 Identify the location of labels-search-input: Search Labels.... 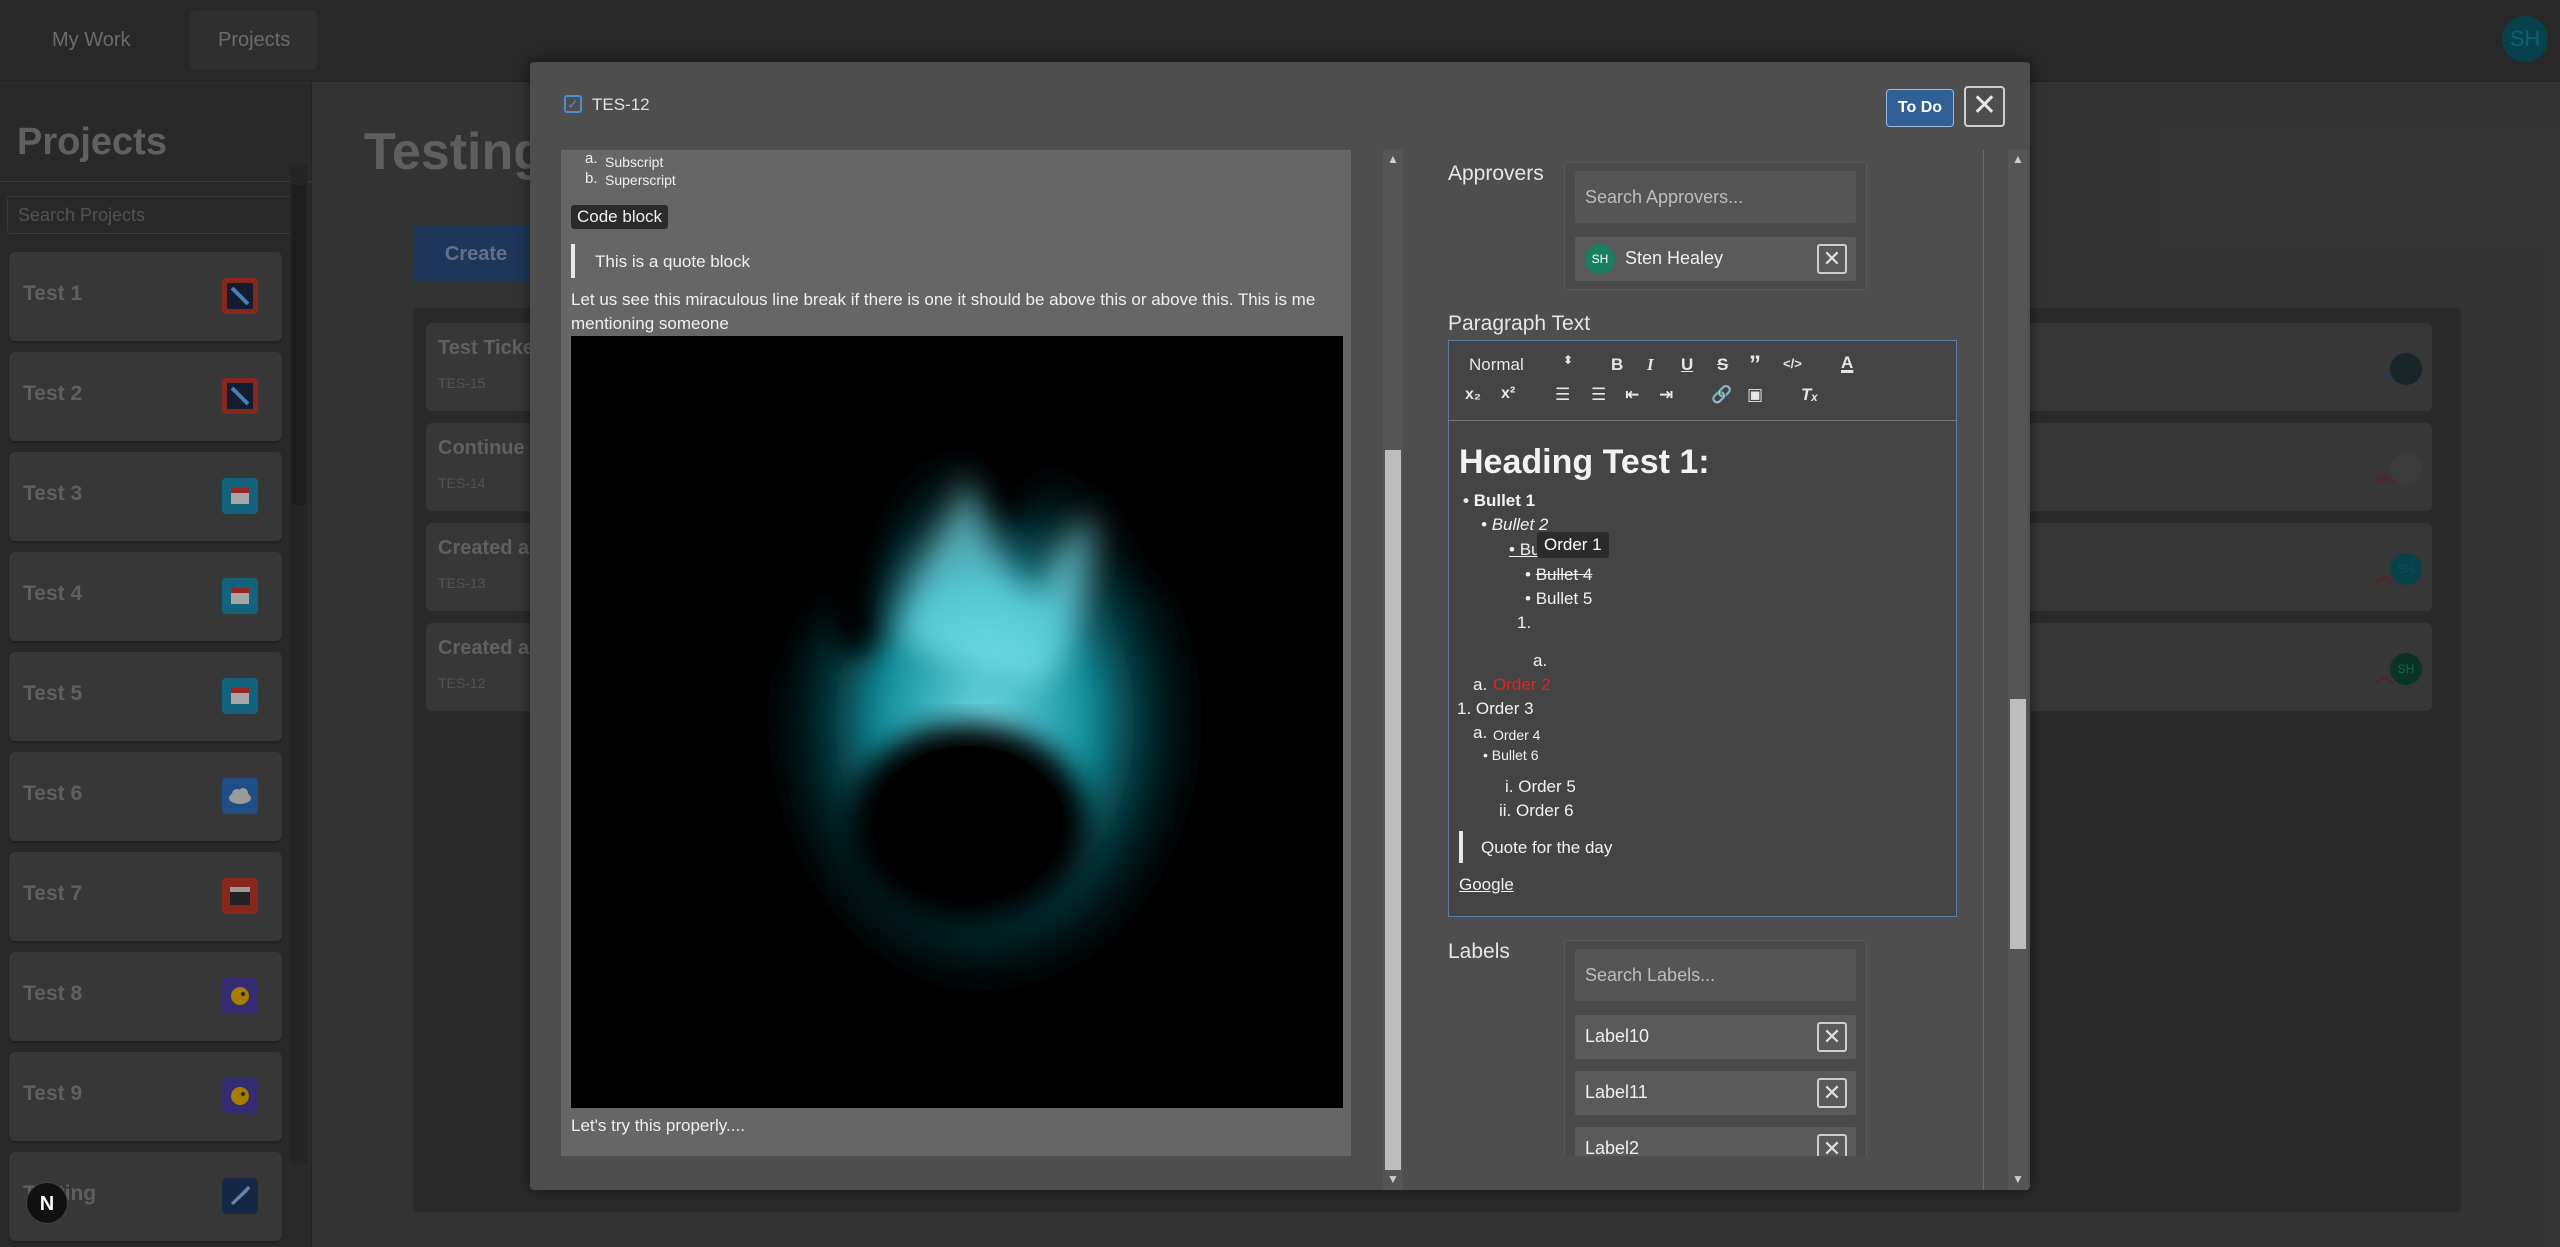
(1715, 975).